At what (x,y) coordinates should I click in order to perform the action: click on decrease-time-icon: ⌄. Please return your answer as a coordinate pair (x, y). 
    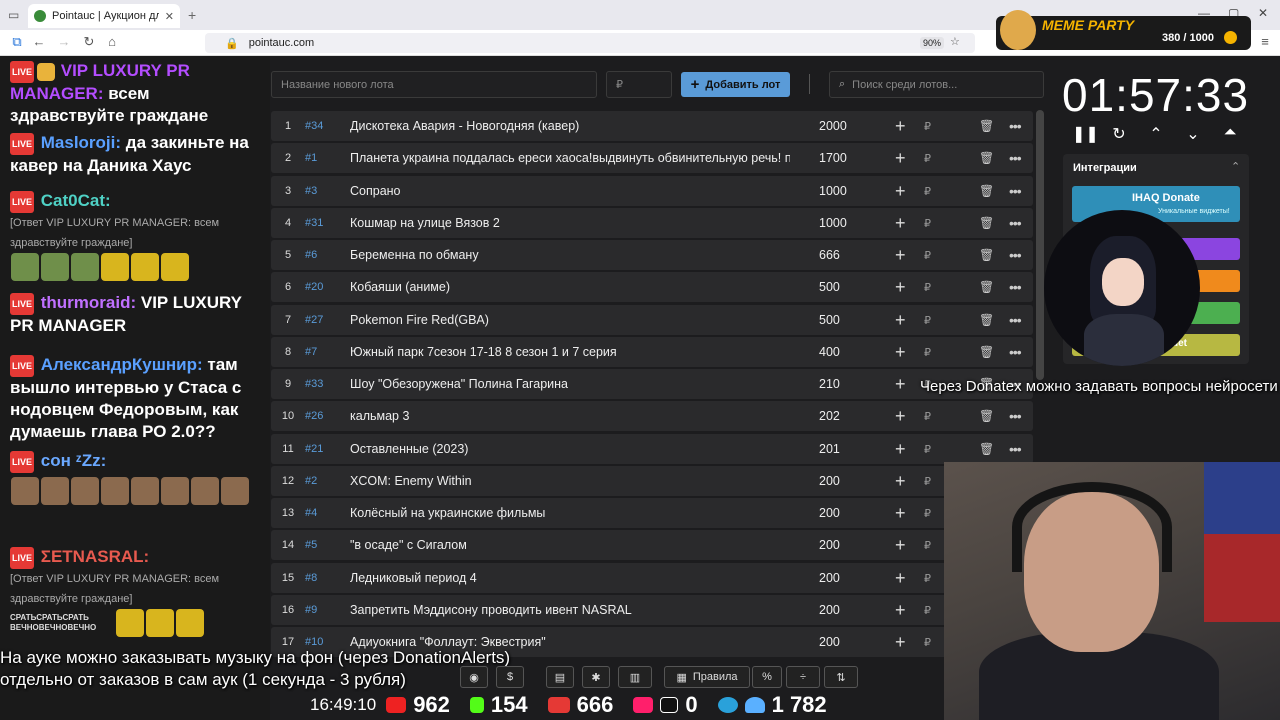
    Looking at the image, I should click on (1193, 134).